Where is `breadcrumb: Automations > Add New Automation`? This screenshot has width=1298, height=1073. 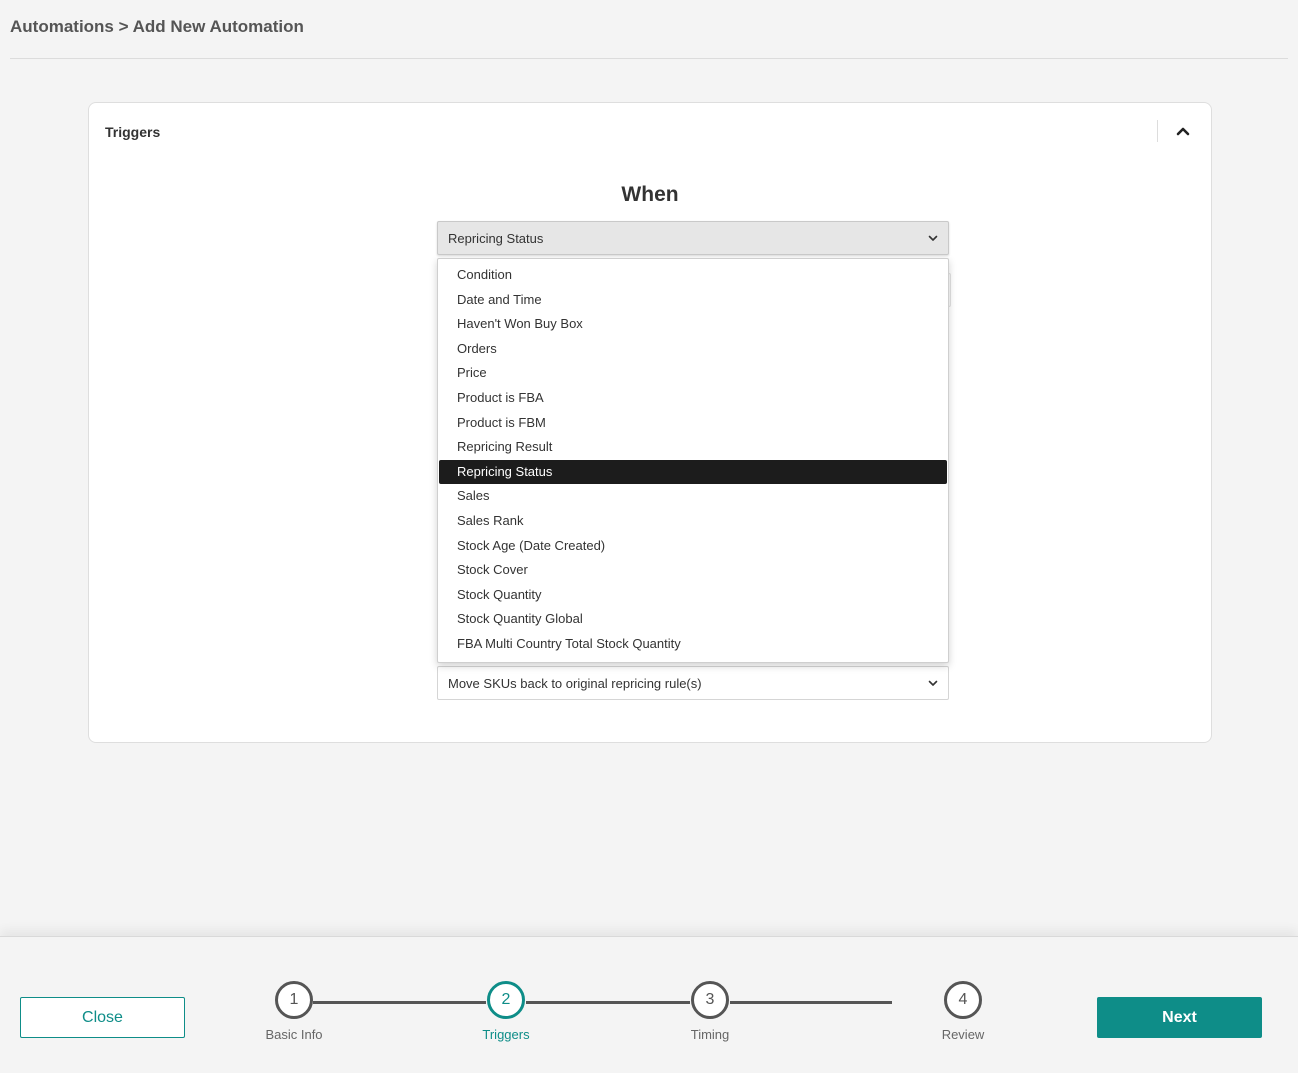
breadcrumb: Automations > Add New Automation is located at coordinates (157, 26).